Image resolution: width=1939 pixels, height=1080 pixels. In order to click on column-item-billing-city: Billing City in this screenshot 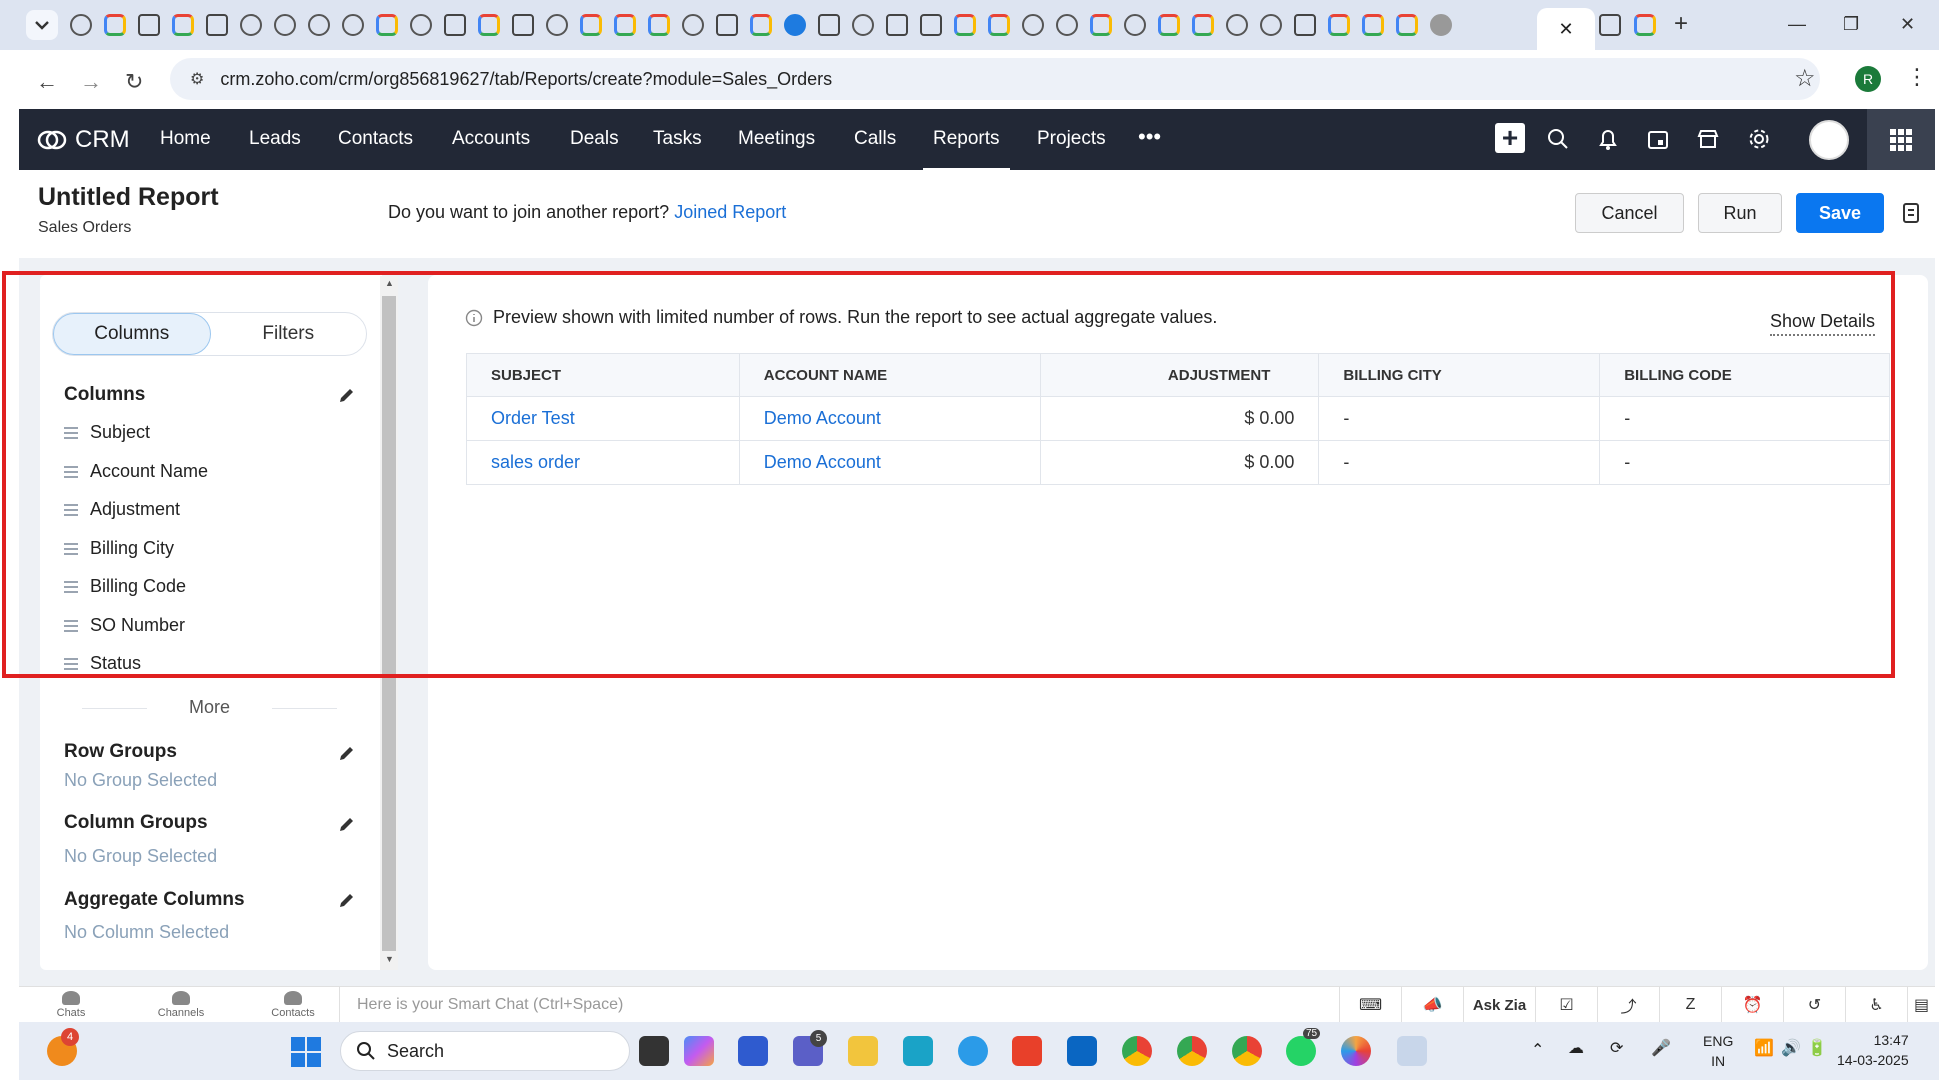, I will do `click(119, 548)`.